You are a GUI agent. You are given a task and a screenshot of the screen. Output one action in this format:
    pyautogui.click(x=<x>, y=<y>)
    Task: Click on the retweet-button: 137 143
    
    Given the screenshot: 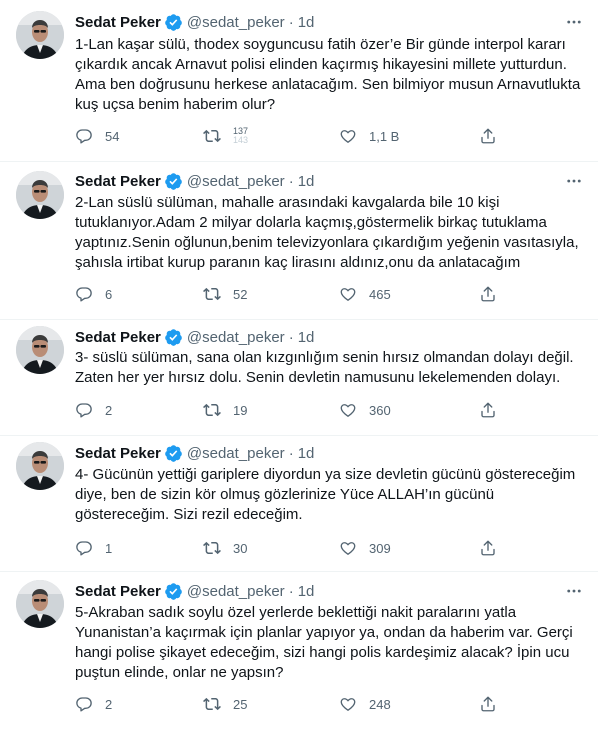 What is the action you would take?
    pyautogui.click(x=225, y=136)
    